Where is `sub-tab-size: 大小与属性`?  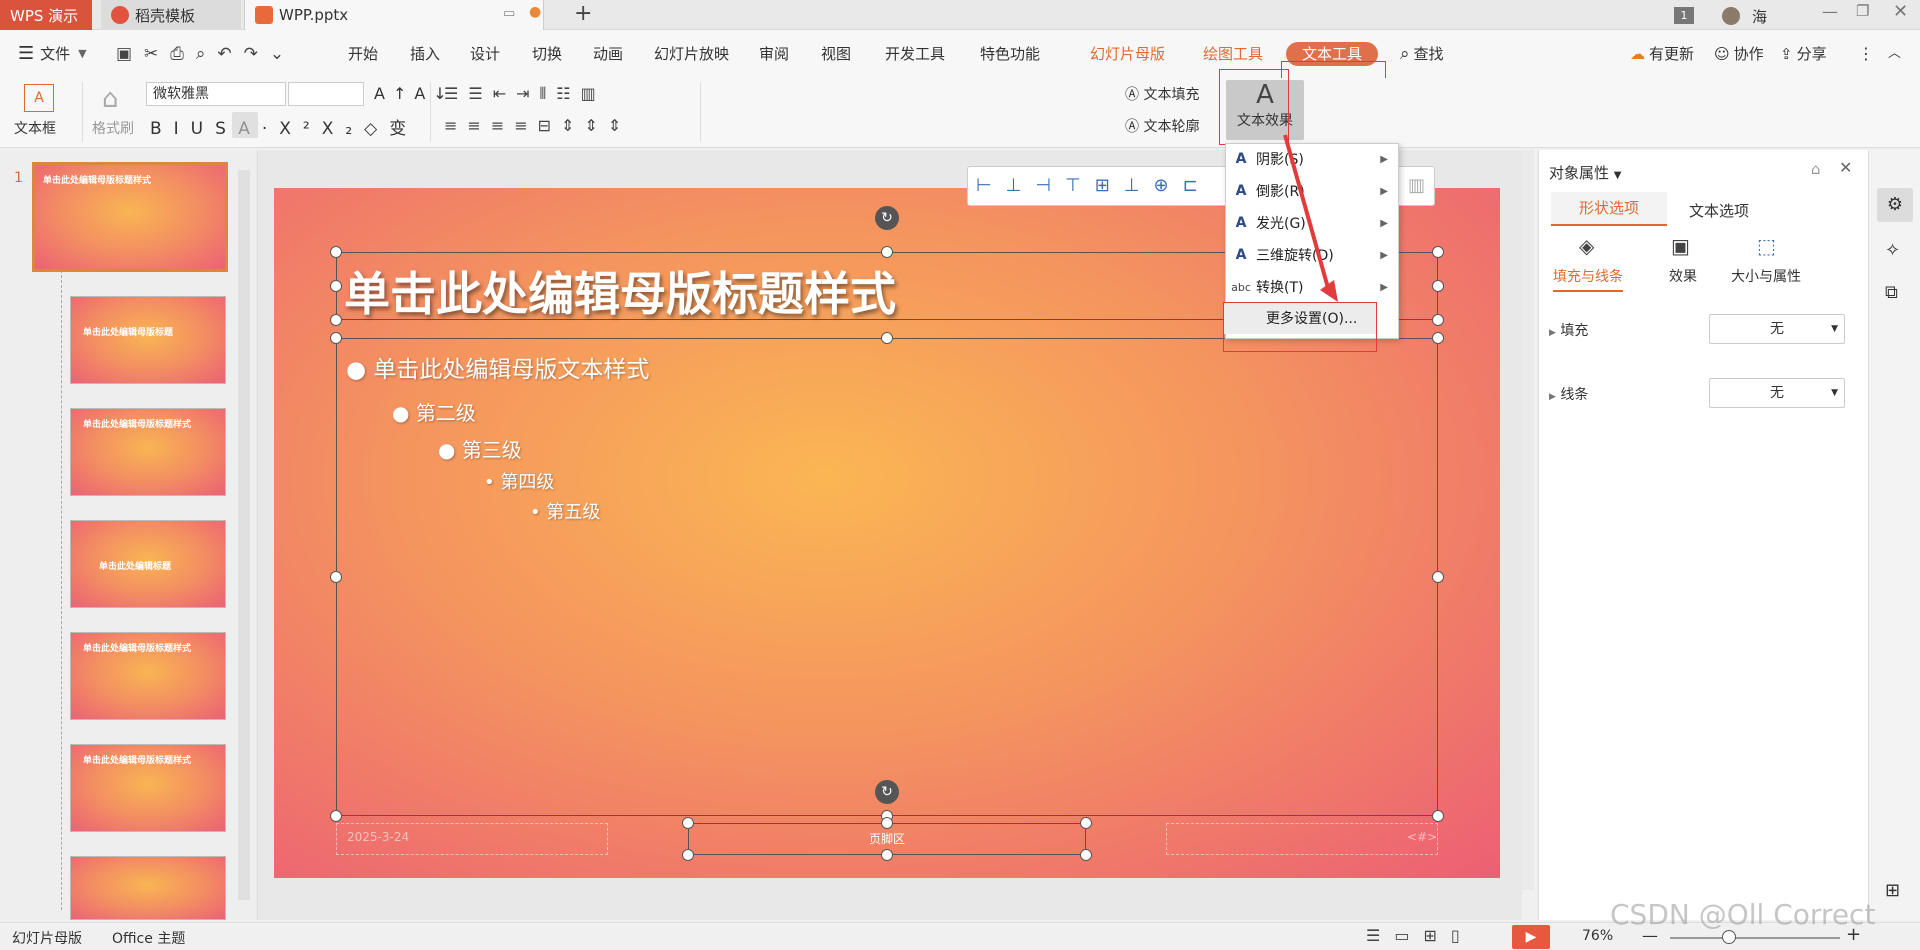 sub-tab-size: 大小与属性 is located at coordinates (1766, 276).